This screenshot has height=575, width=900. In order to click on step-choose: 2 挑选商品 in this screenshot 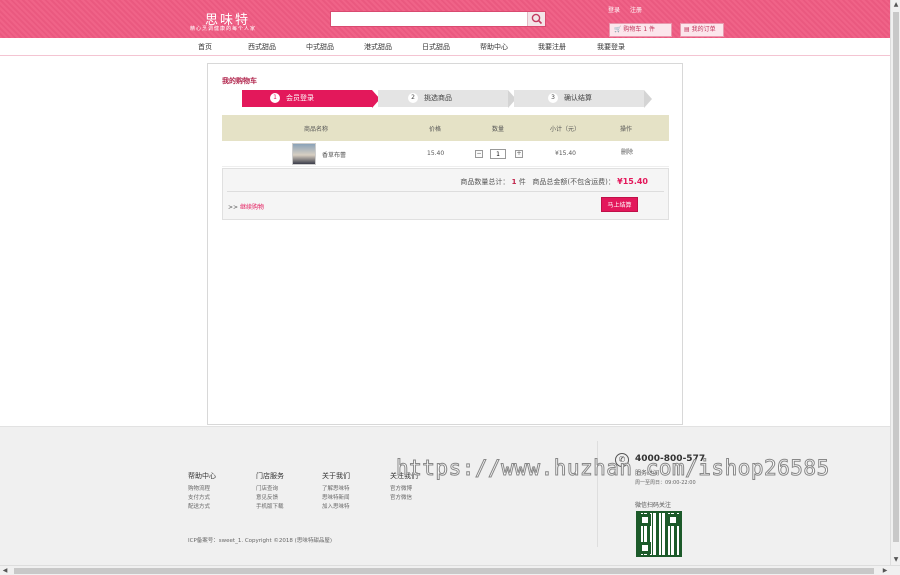, I will do `click(443, 98)`.